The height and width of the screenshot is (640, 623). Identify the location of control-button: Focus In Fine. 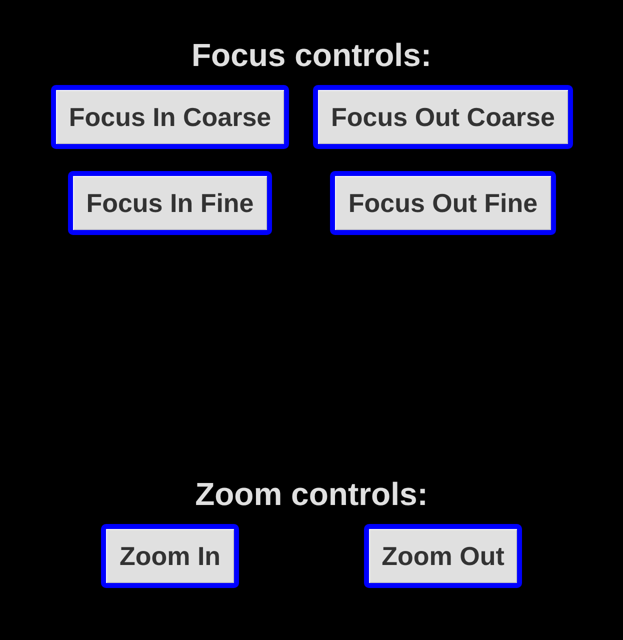
(170, 203).